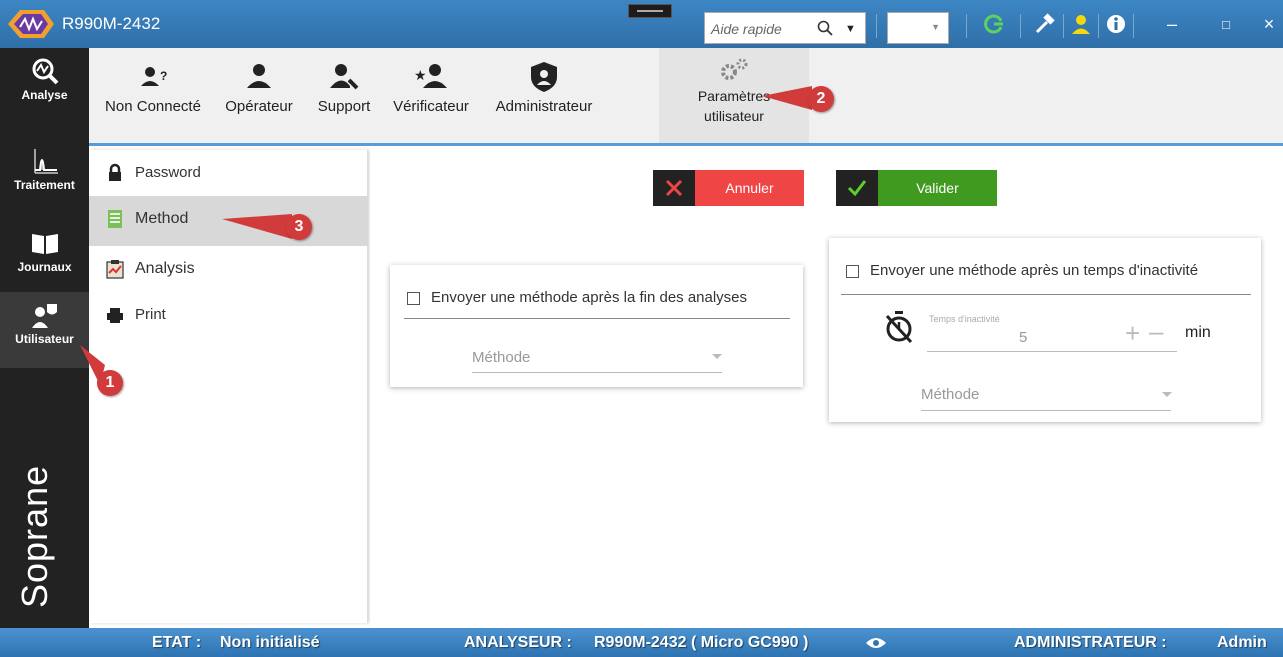 Image resolution: width=1283 pixels, height=657 pixels. What do you see at coordinates (270, 642) in the screenshot?
I see `status-etat-value: Non initialisé` at bounding box center [270, 642].